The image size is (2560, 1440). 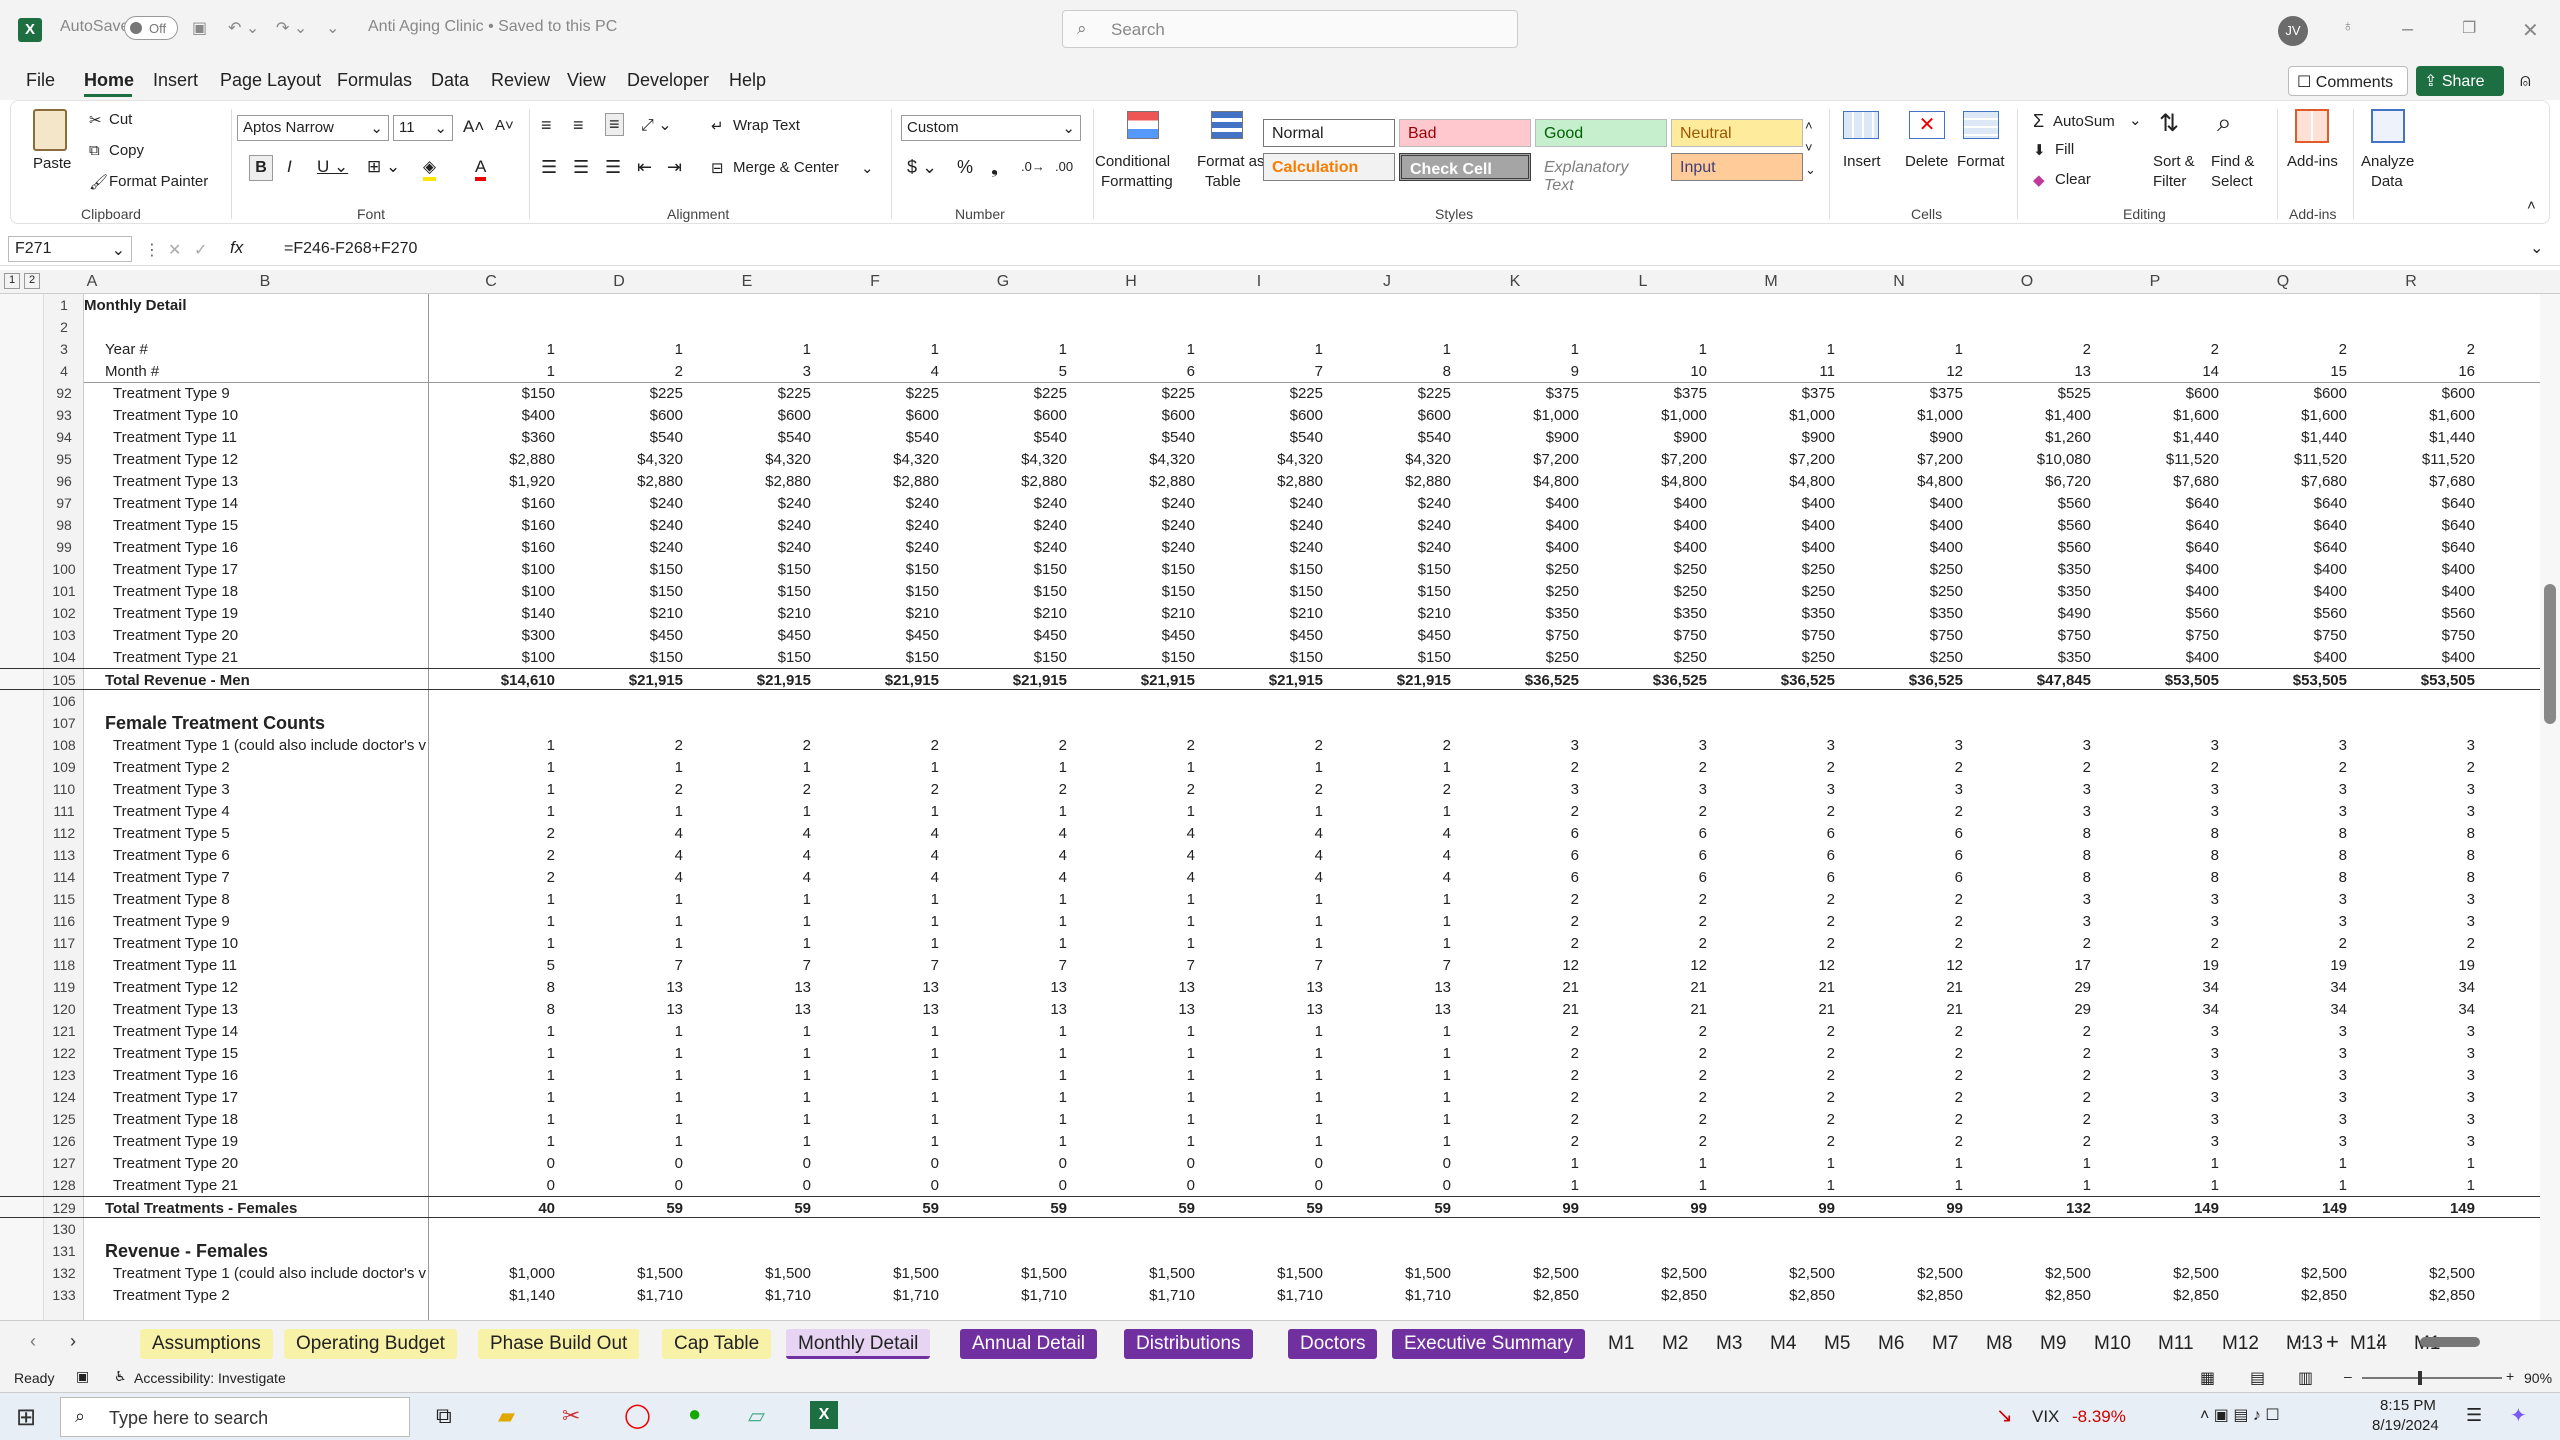 What do you see at coordinates (1329, 133) in the screenshot?
I see `style-normal: Normal` at bounding box center [1329, 133].